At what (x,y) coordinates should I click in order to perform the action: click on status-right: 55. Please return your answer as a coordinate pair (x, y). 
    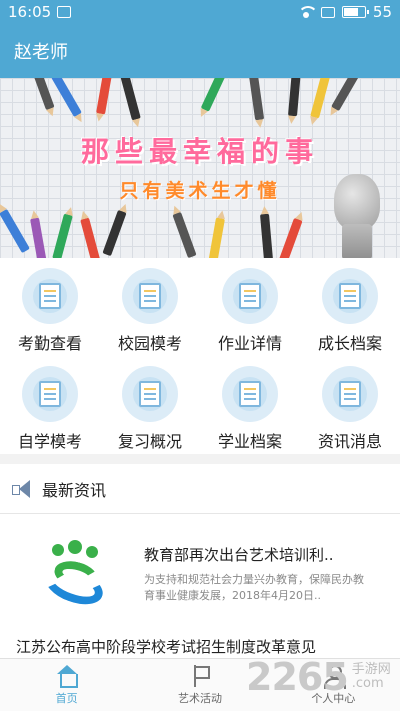
    Looking at the image, I should click on (344, 12).